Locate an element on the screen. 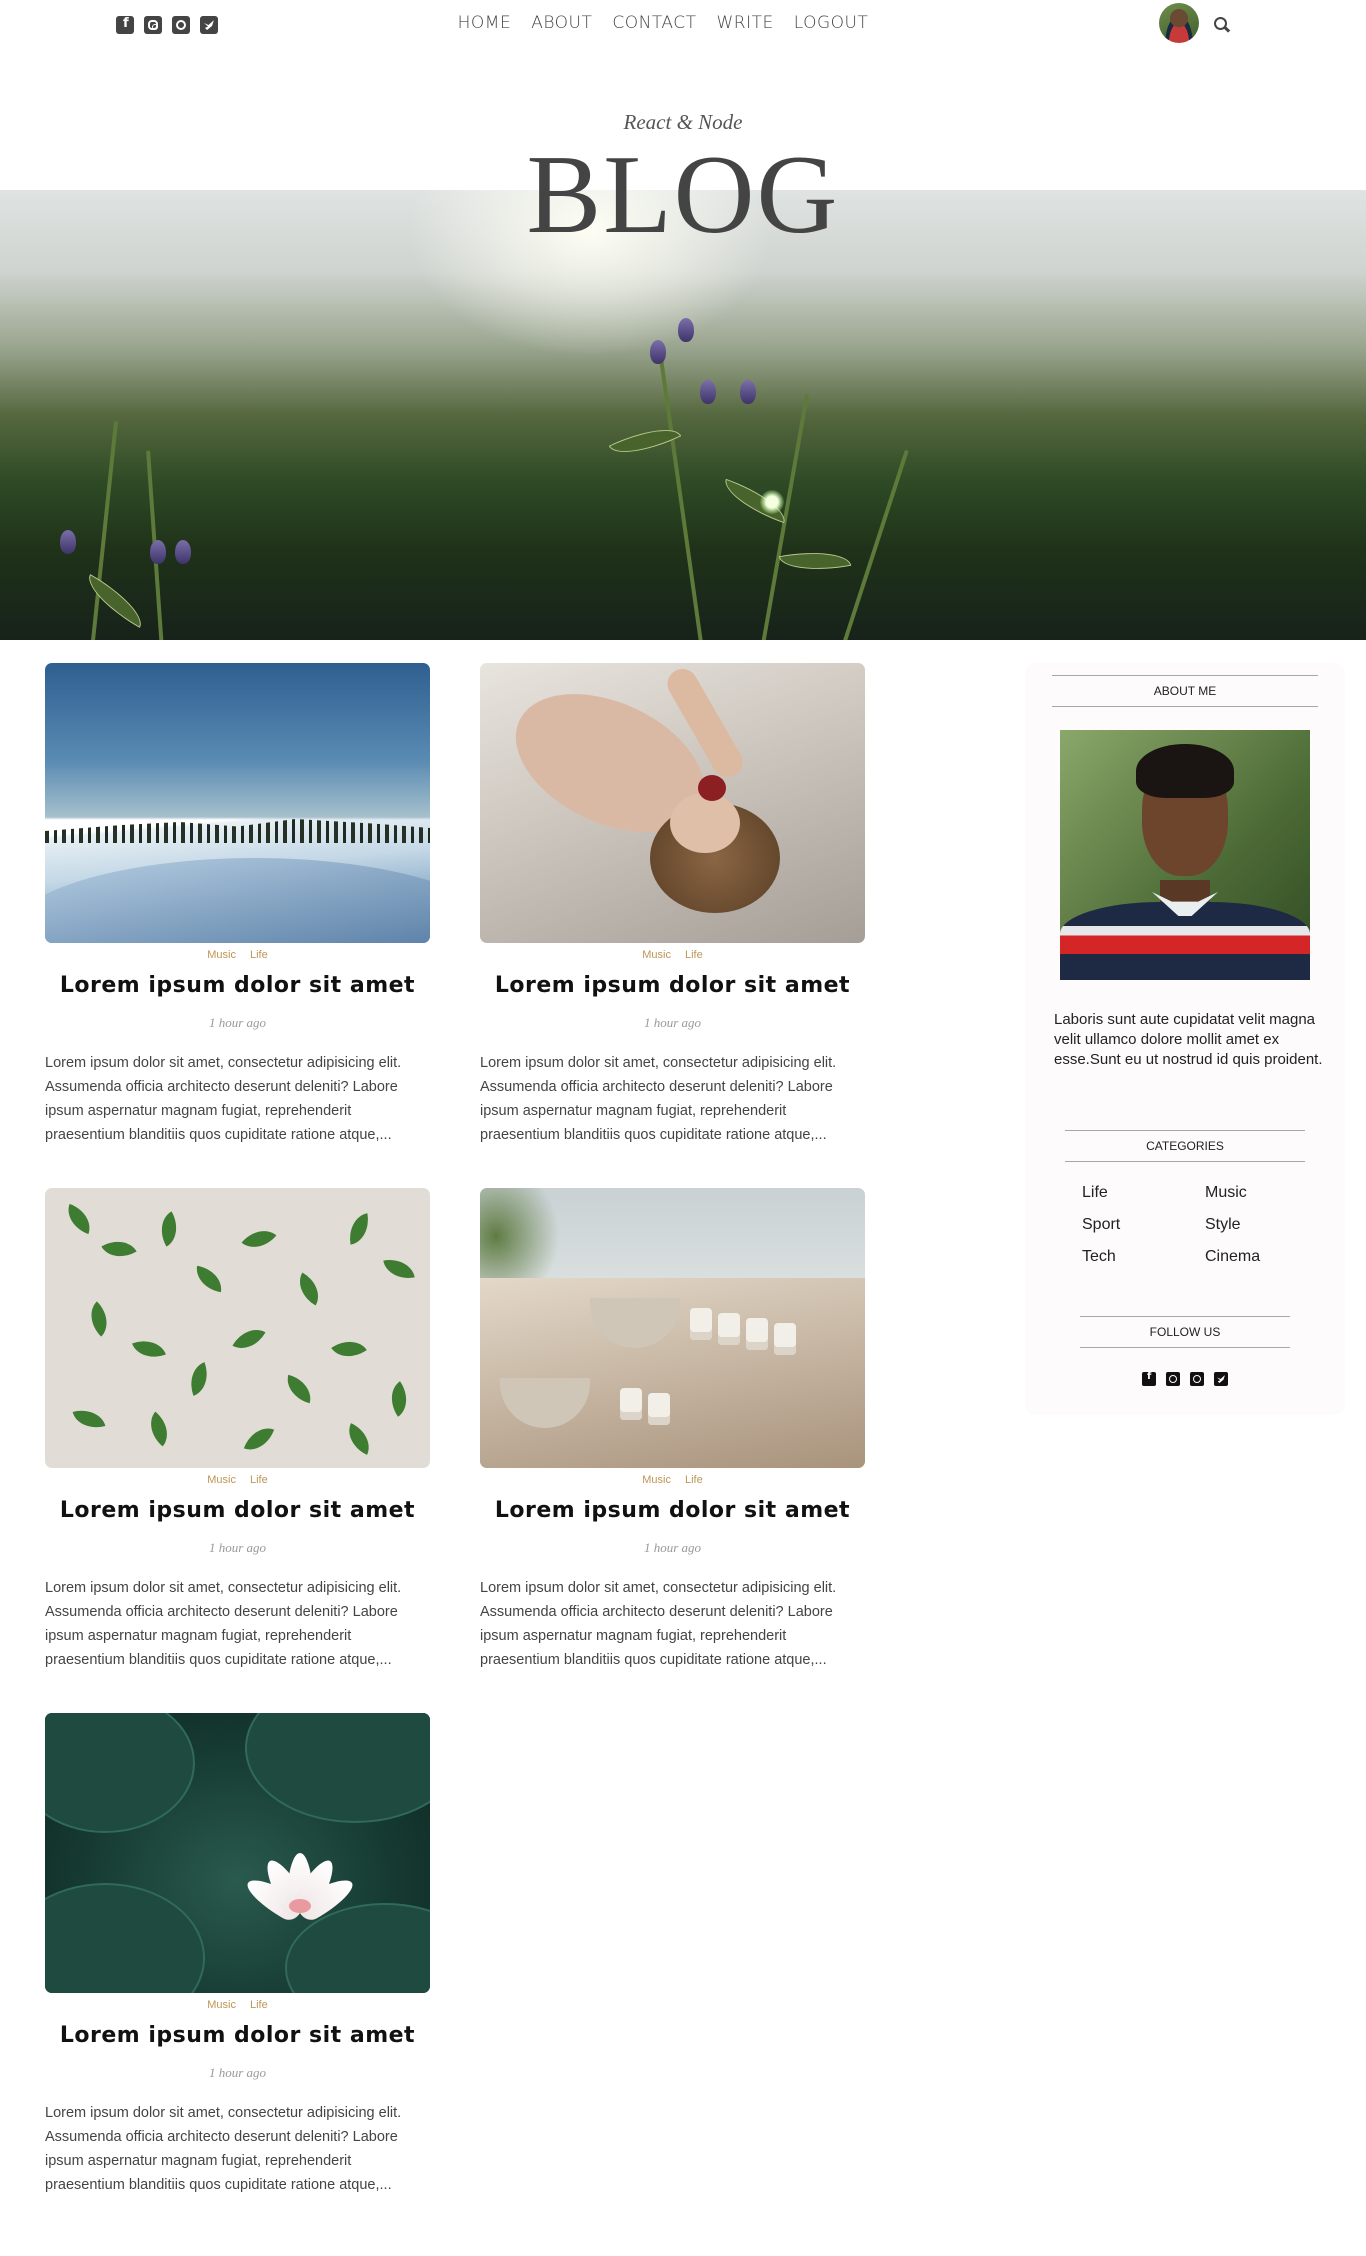  category-item-music: Music is located at coordinates (1263, 1193).